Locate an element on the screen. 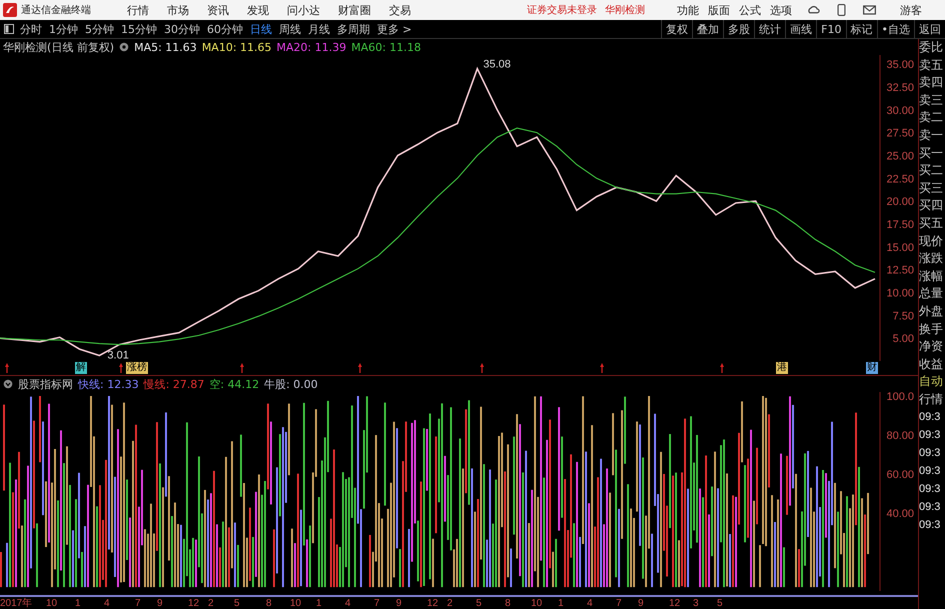  phone-icon is located at coordinates (841, 10).